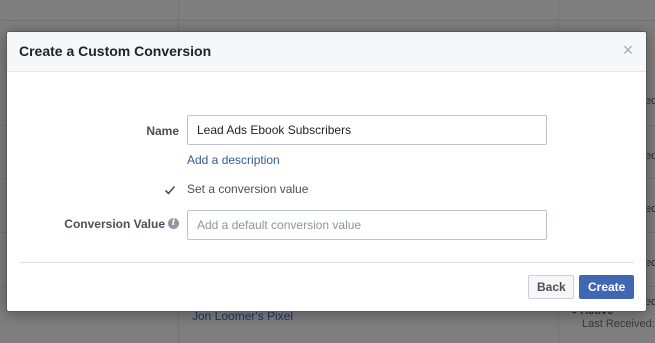 Image resolution: width=655 pixels, height=343 pixels. What do you see at coordinates (114, 224) in the screenshot?
I see `conversion-value-label: Conversion Value` at bounding box center [114, 224].